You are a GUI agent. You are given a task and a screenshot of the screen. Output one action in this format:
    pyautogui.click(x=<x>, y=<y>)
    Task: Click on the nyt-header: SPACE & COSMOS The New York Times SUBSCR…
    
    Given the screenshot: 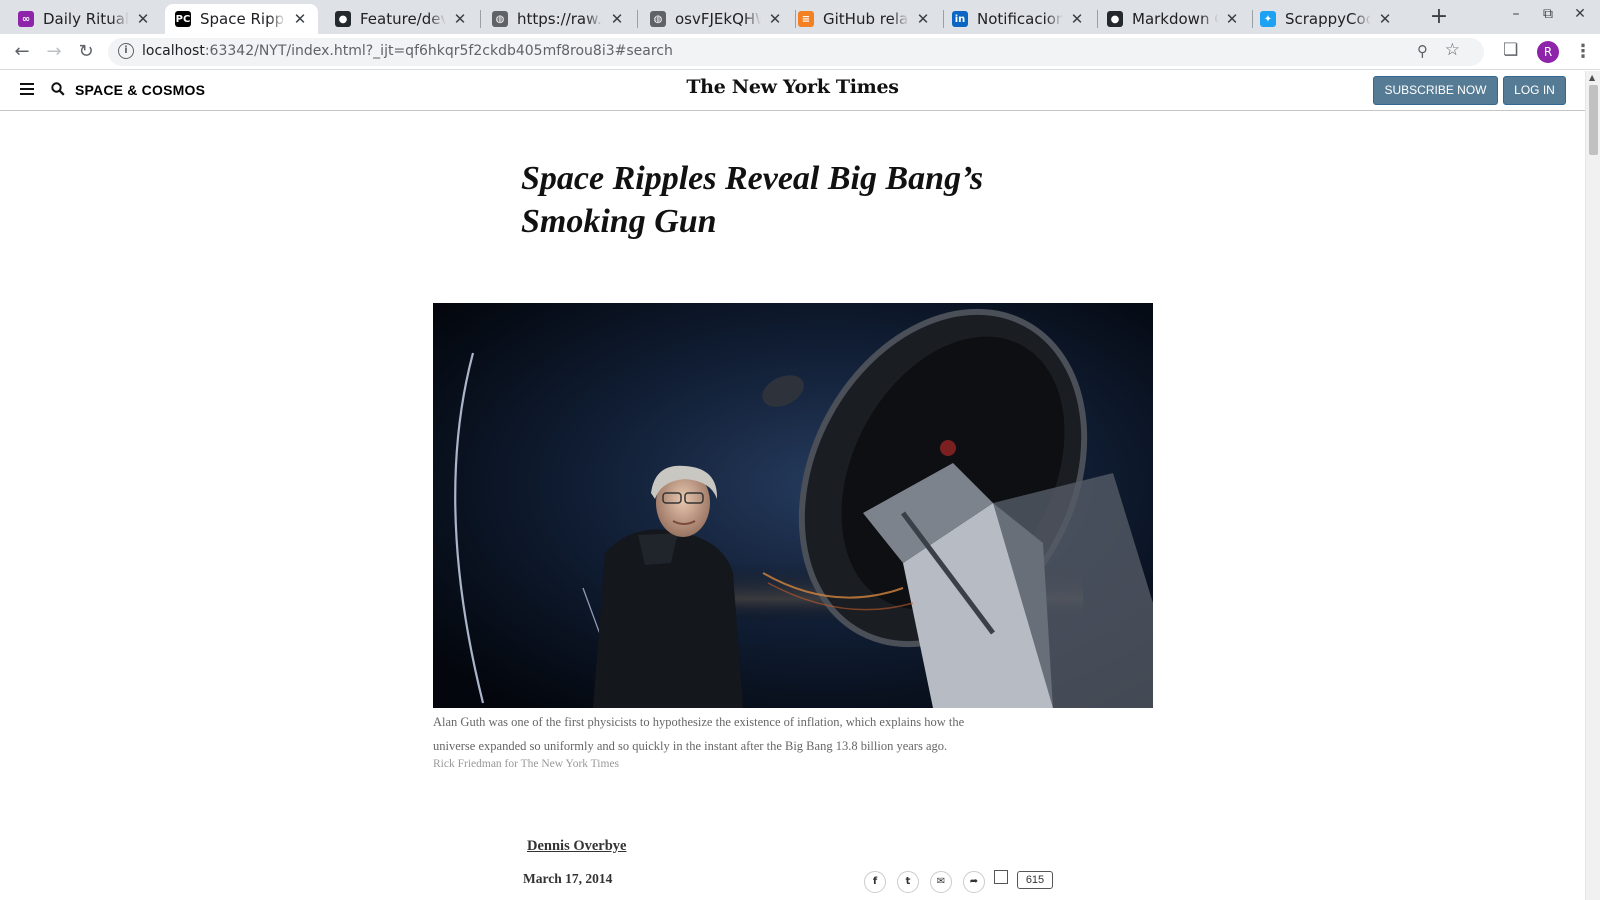 What is the action you would take?
    pyautogui.click(x=792, y=91)
    